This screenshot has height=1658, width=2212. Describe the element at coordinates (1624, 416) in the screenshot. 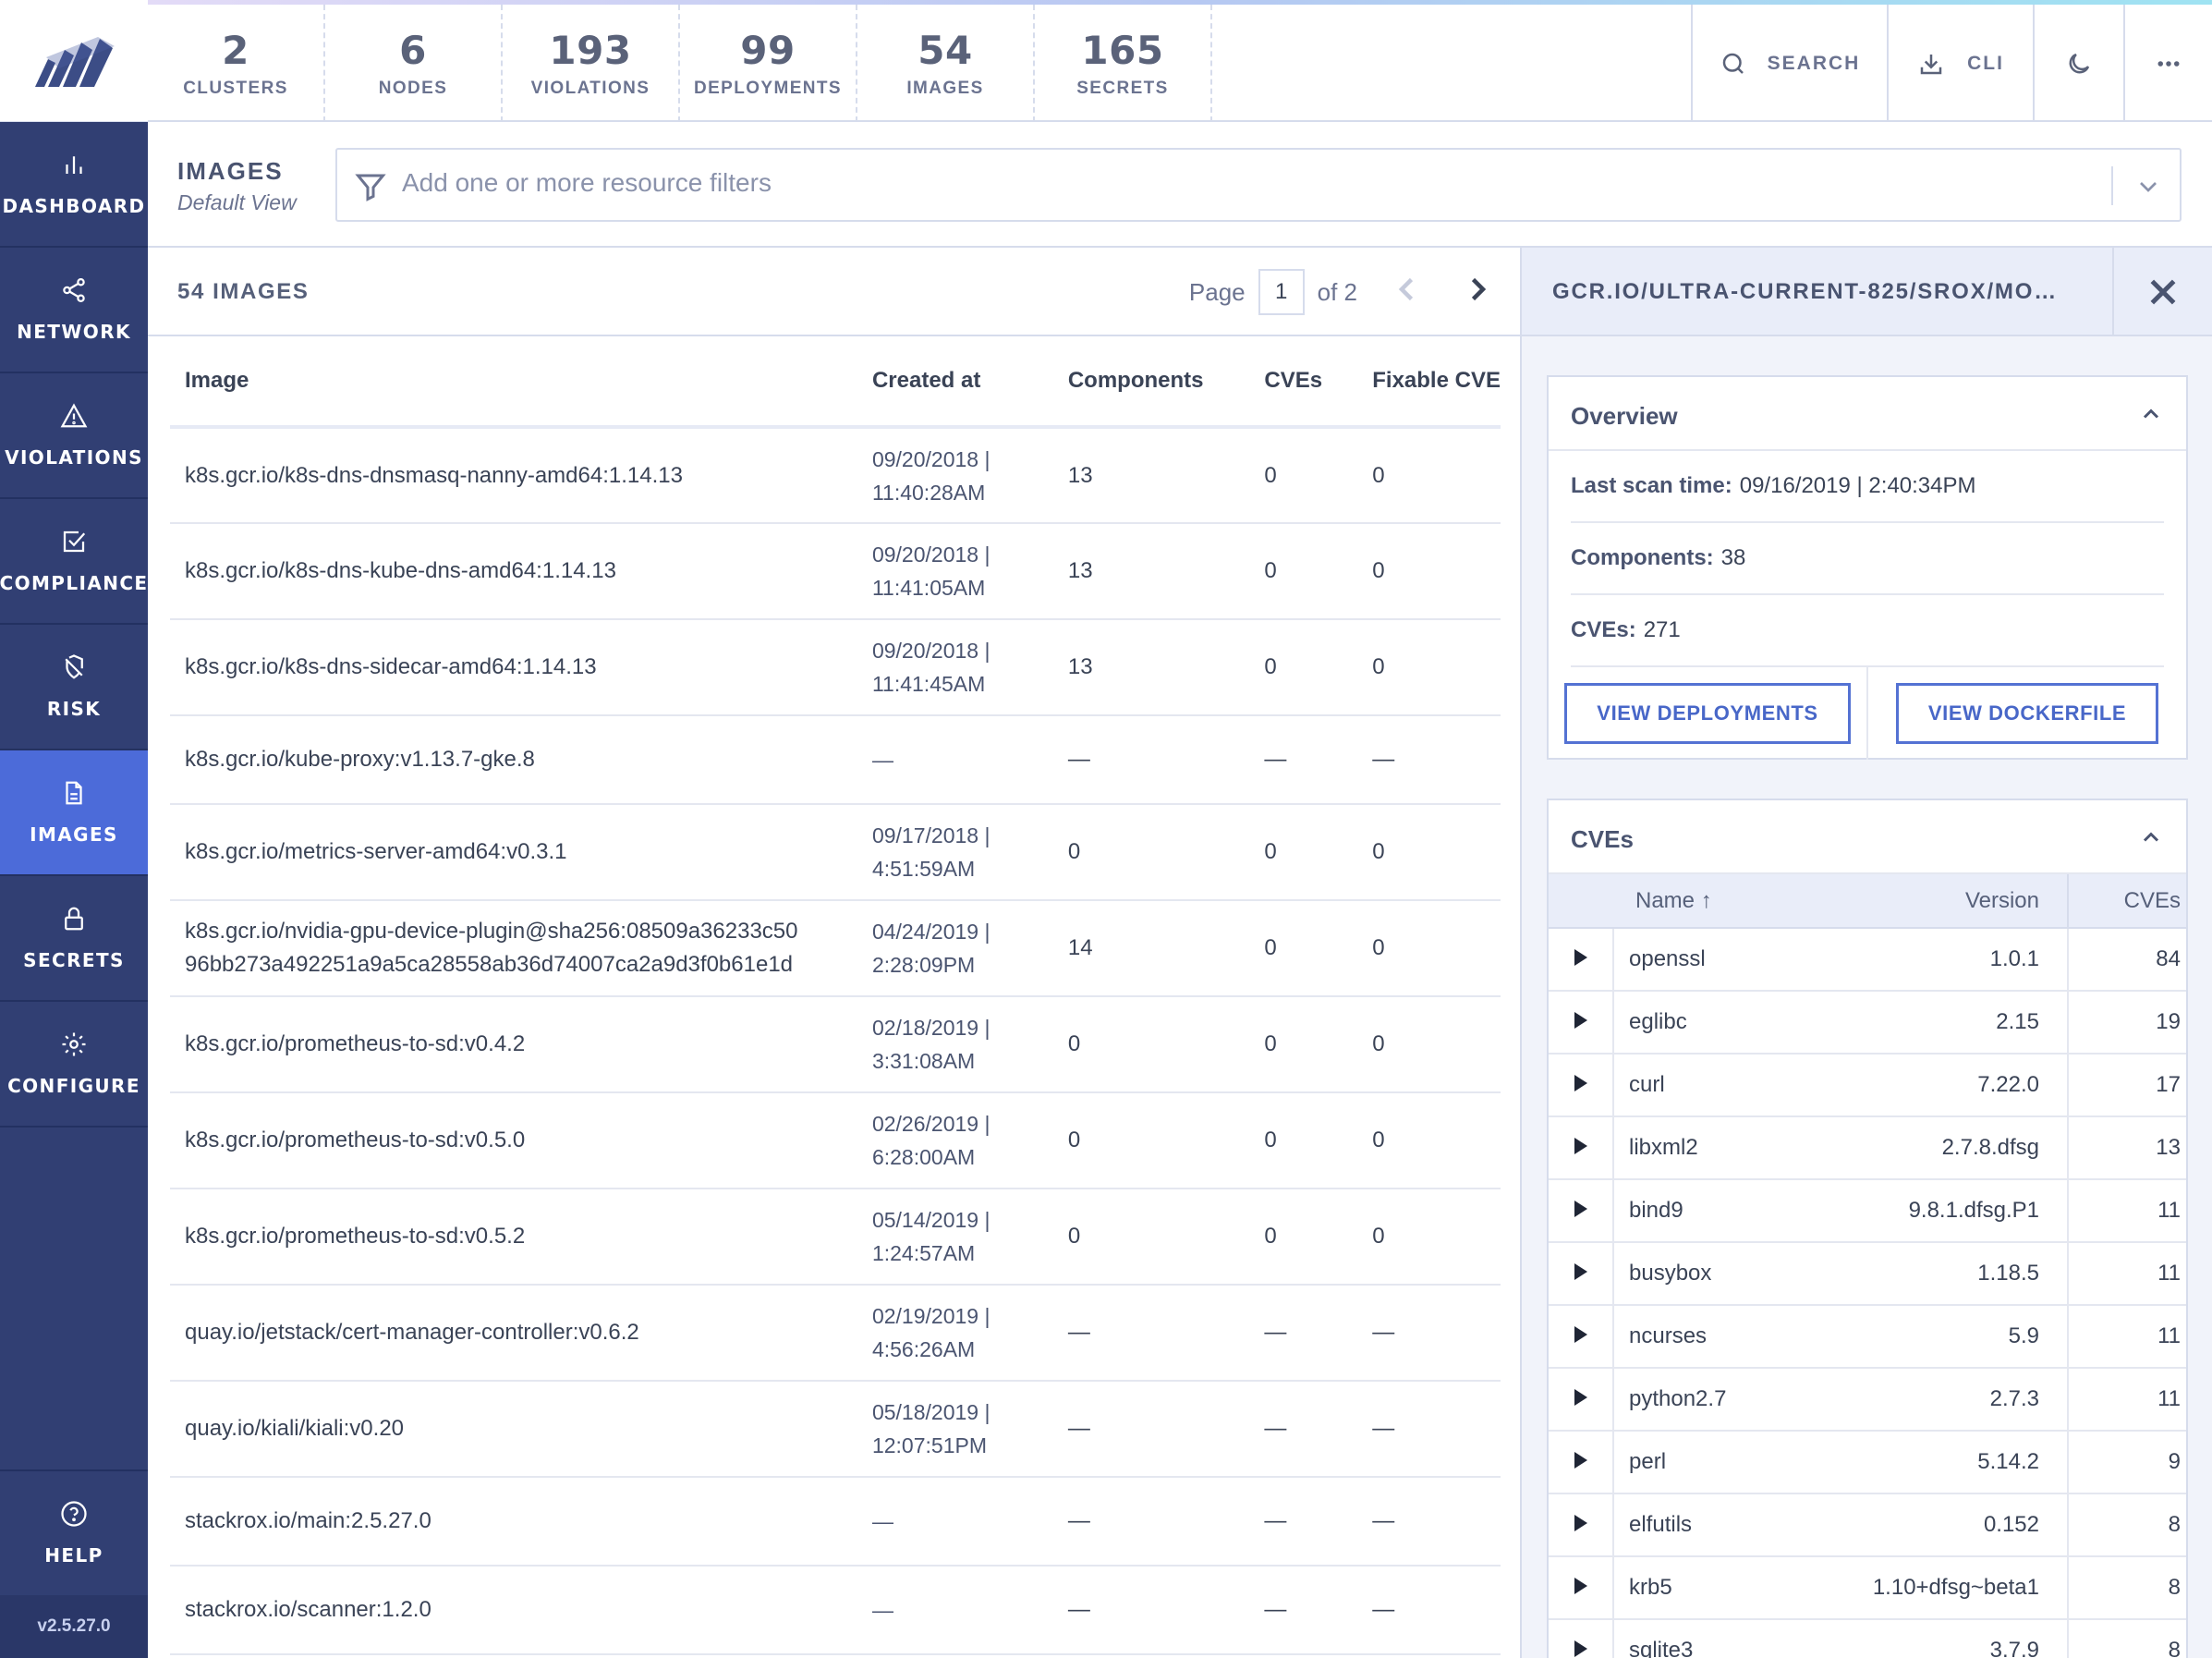

I see `overview-title: Overview` at that location.